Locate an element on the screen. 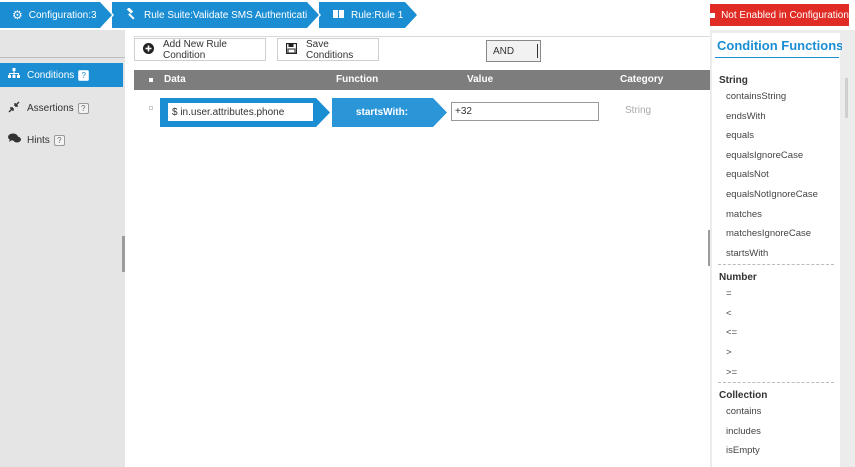  gear-icon: ⚙ is located at coordinates (17, 15).